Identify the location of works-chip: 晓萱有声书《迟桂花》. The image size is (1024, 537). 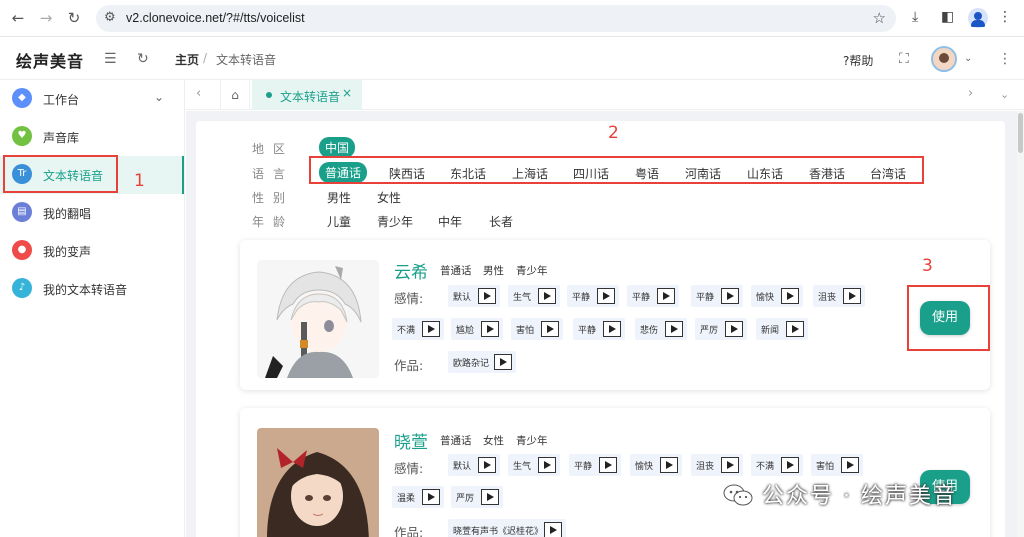
(507, 528).